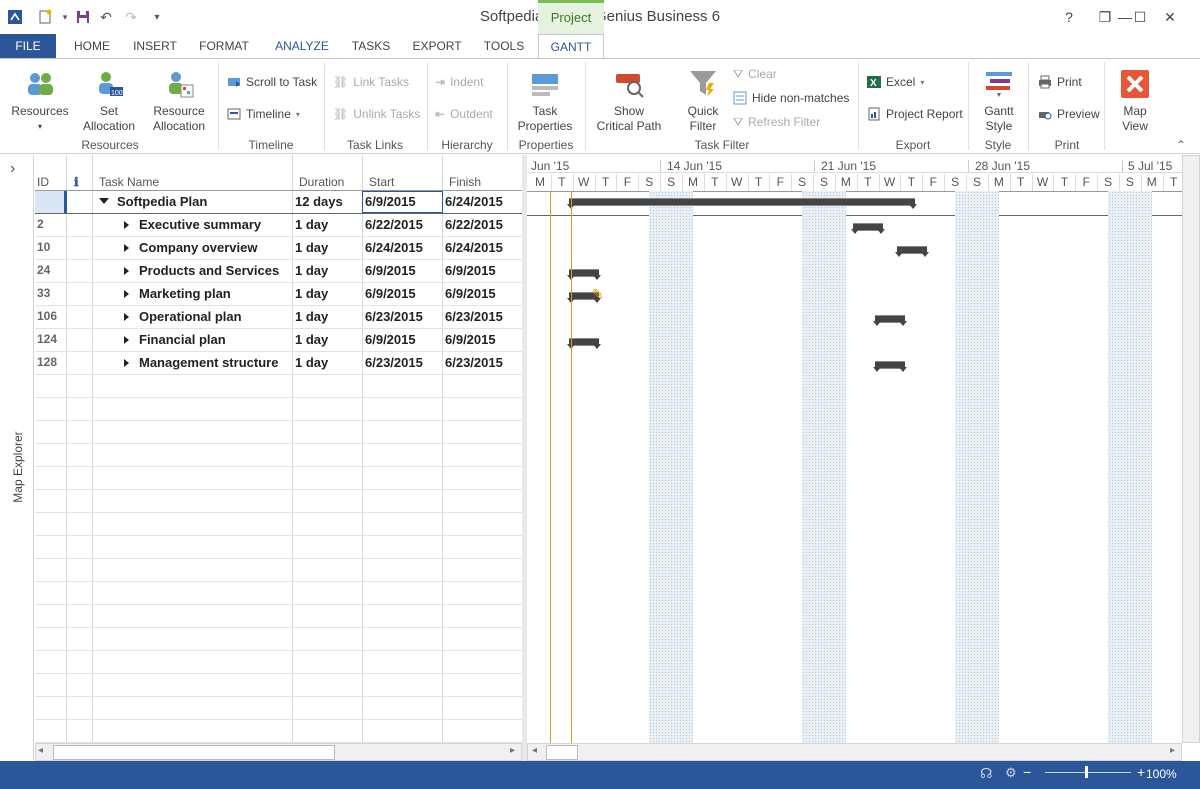  What do you see at coordinates (1191, 449) in the screenshot?
I see `gantt-vertical-scrollbar` at bounding box center [1191, 449].